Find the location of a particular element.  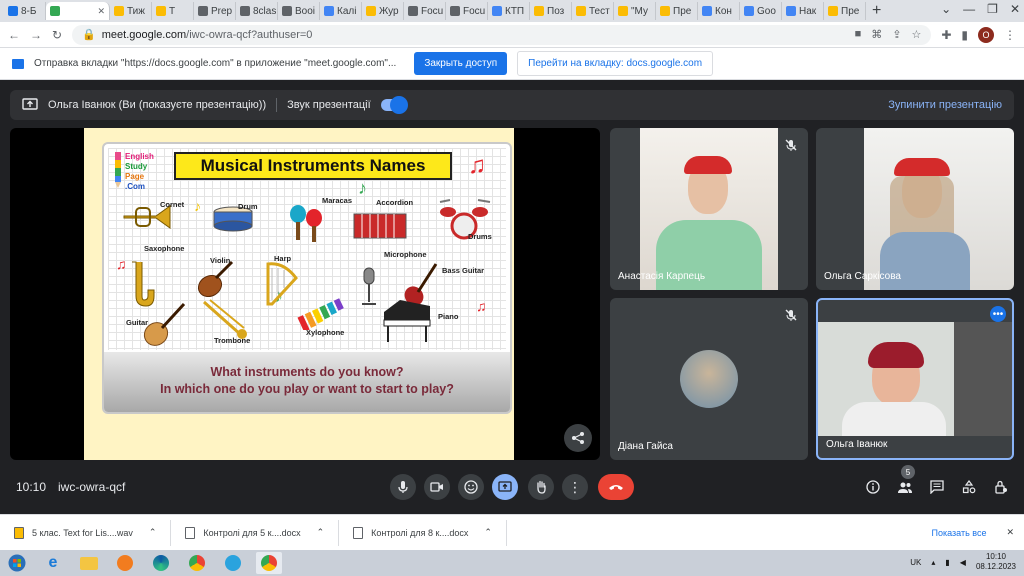

keyboard-language: UK is located at coordinates (915, 562).